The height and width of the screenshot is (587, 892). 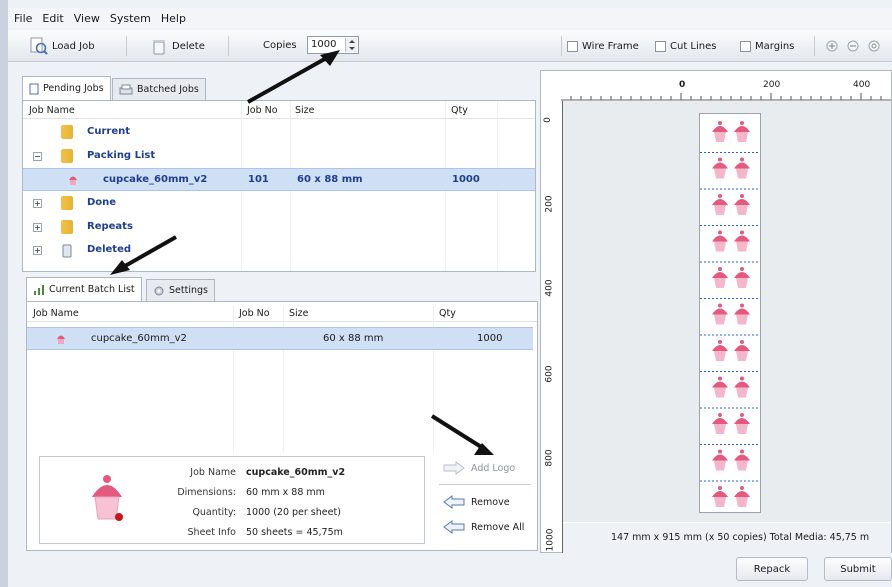 I want to click on job-row-cupcake: cupcake_60mm_v2 101 60 x 88 mm 1000, so click(x=279, y=179).